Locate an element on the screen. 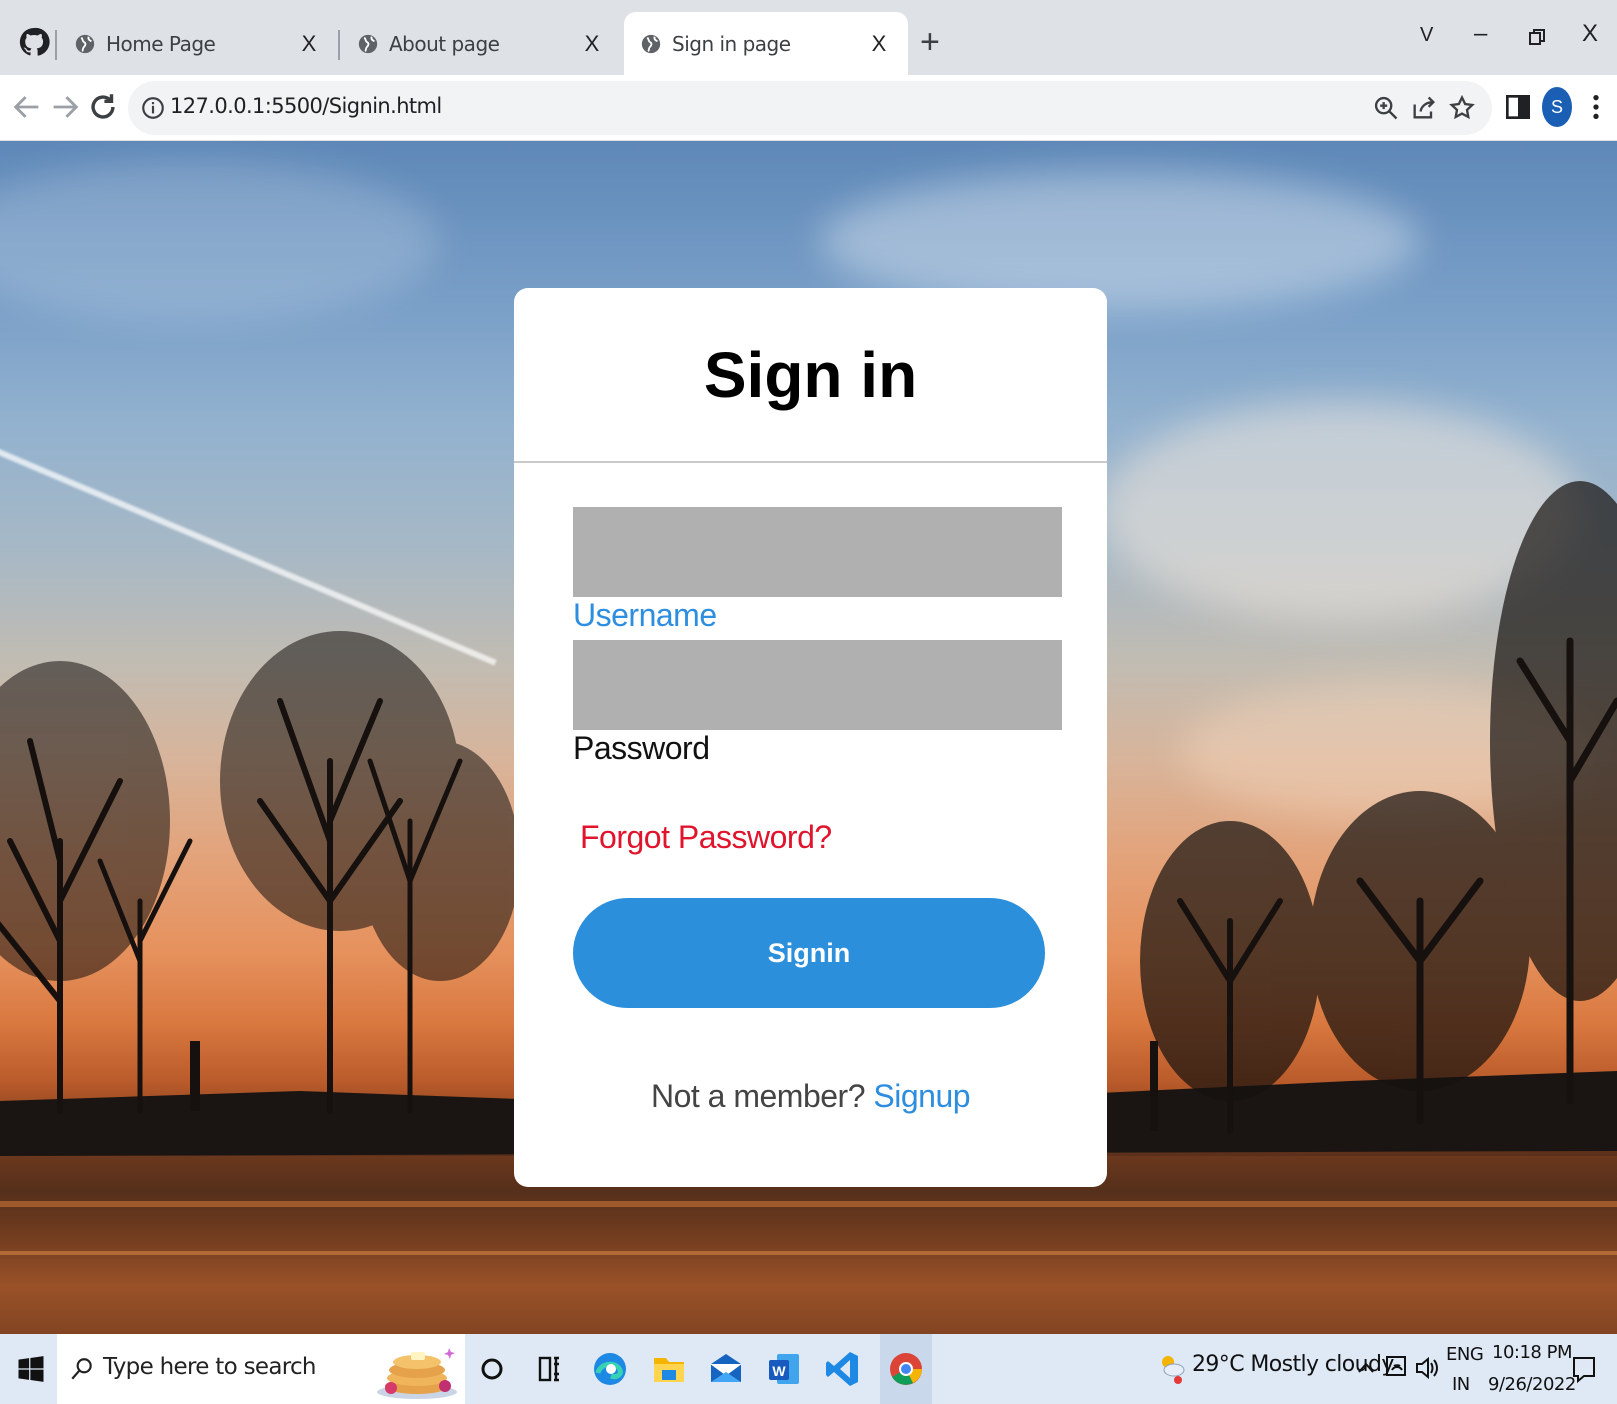 The image size is (1617, 1404). mail-icon is located at coordinates (726, 1369).